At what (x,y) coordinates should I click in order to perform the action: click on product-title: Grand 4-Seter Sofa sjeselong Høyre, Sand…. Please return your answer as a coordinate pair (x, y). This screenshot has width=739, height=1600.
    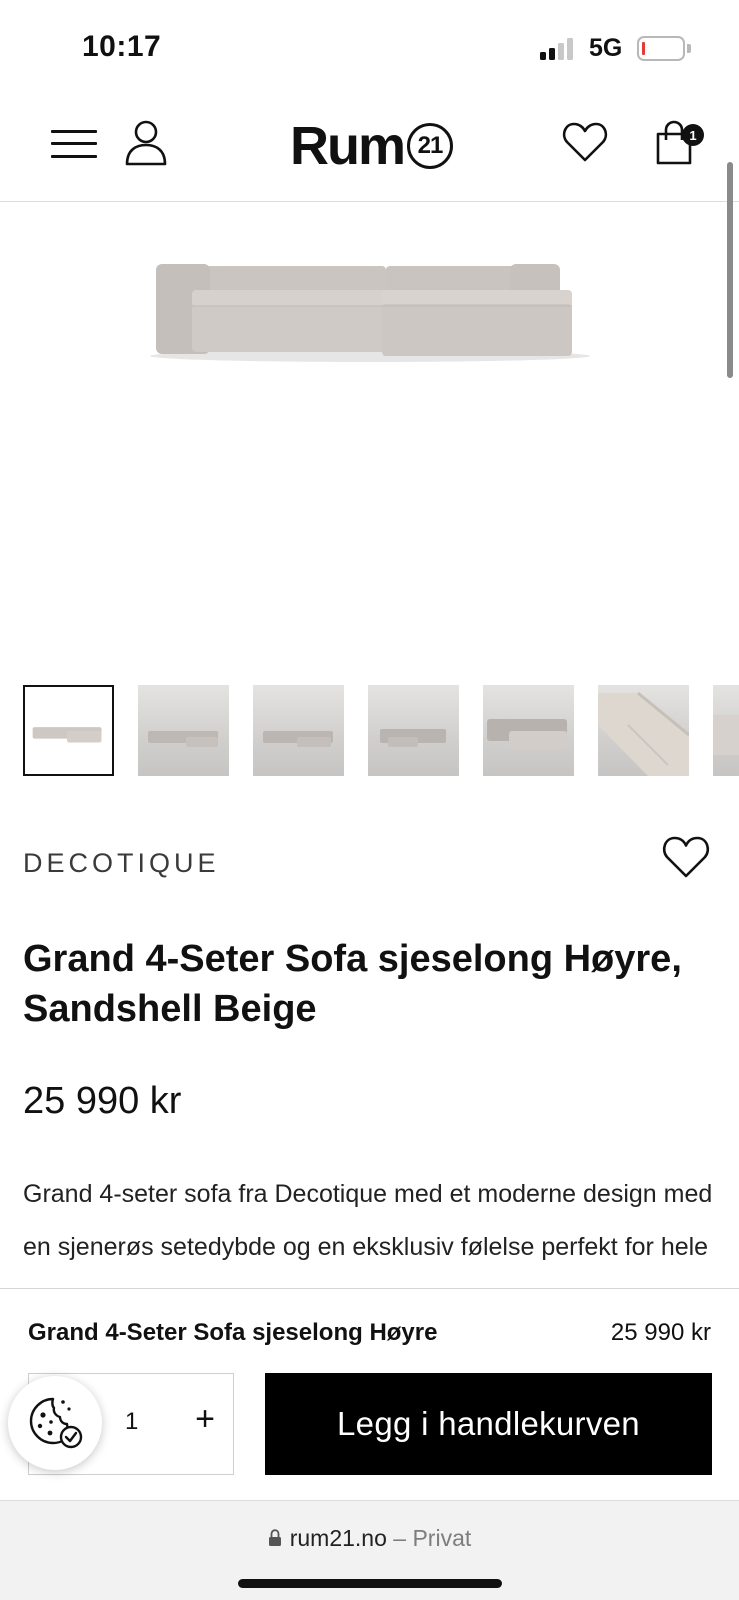
    Looking at the image, I should click on (352, 984).